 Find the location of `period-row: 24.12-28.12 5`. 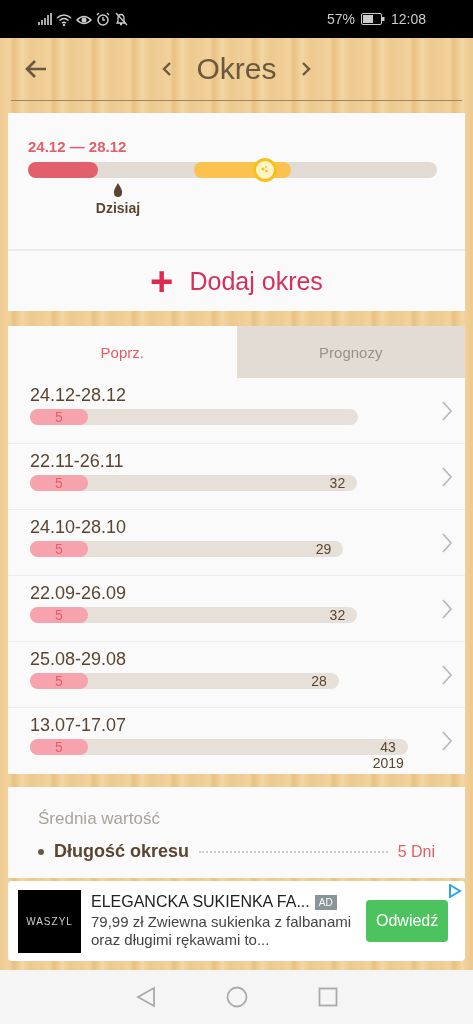

period-row: 24.12-28.12 5 is located at coordinates (236, 411).